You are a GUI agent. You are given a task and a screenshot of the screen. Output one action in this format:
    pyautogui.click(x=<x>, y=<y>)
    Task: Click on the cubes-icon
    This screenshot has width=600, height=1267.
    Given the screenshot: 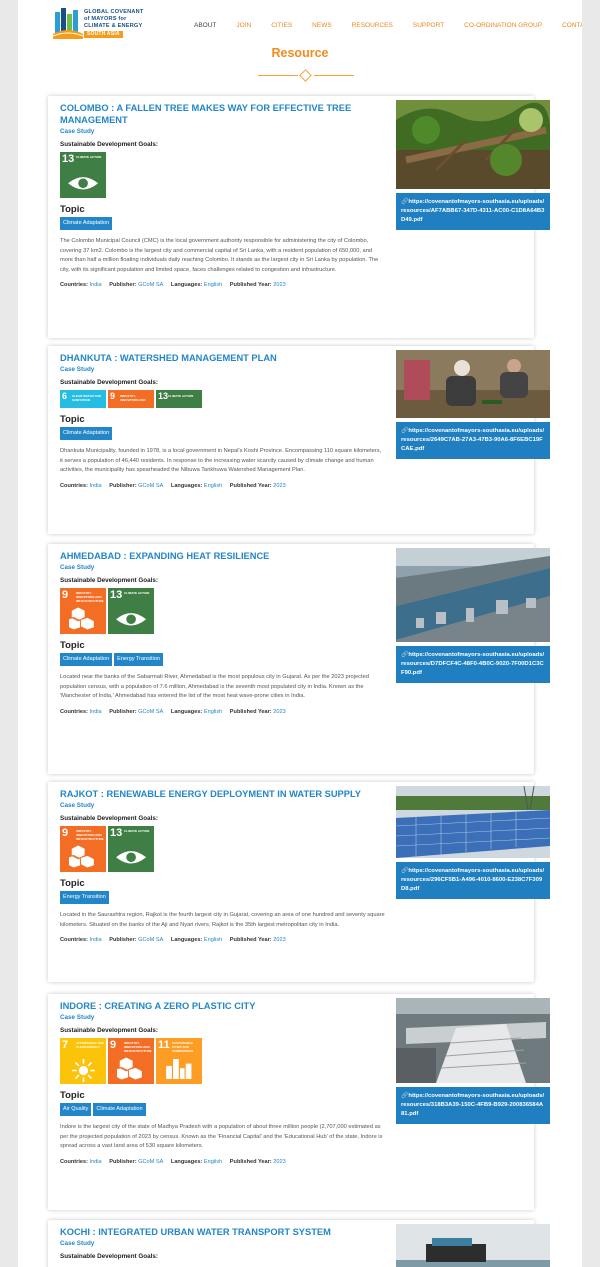 What is the action you would take?
    pyautogui.click(x=82, y=857)
    